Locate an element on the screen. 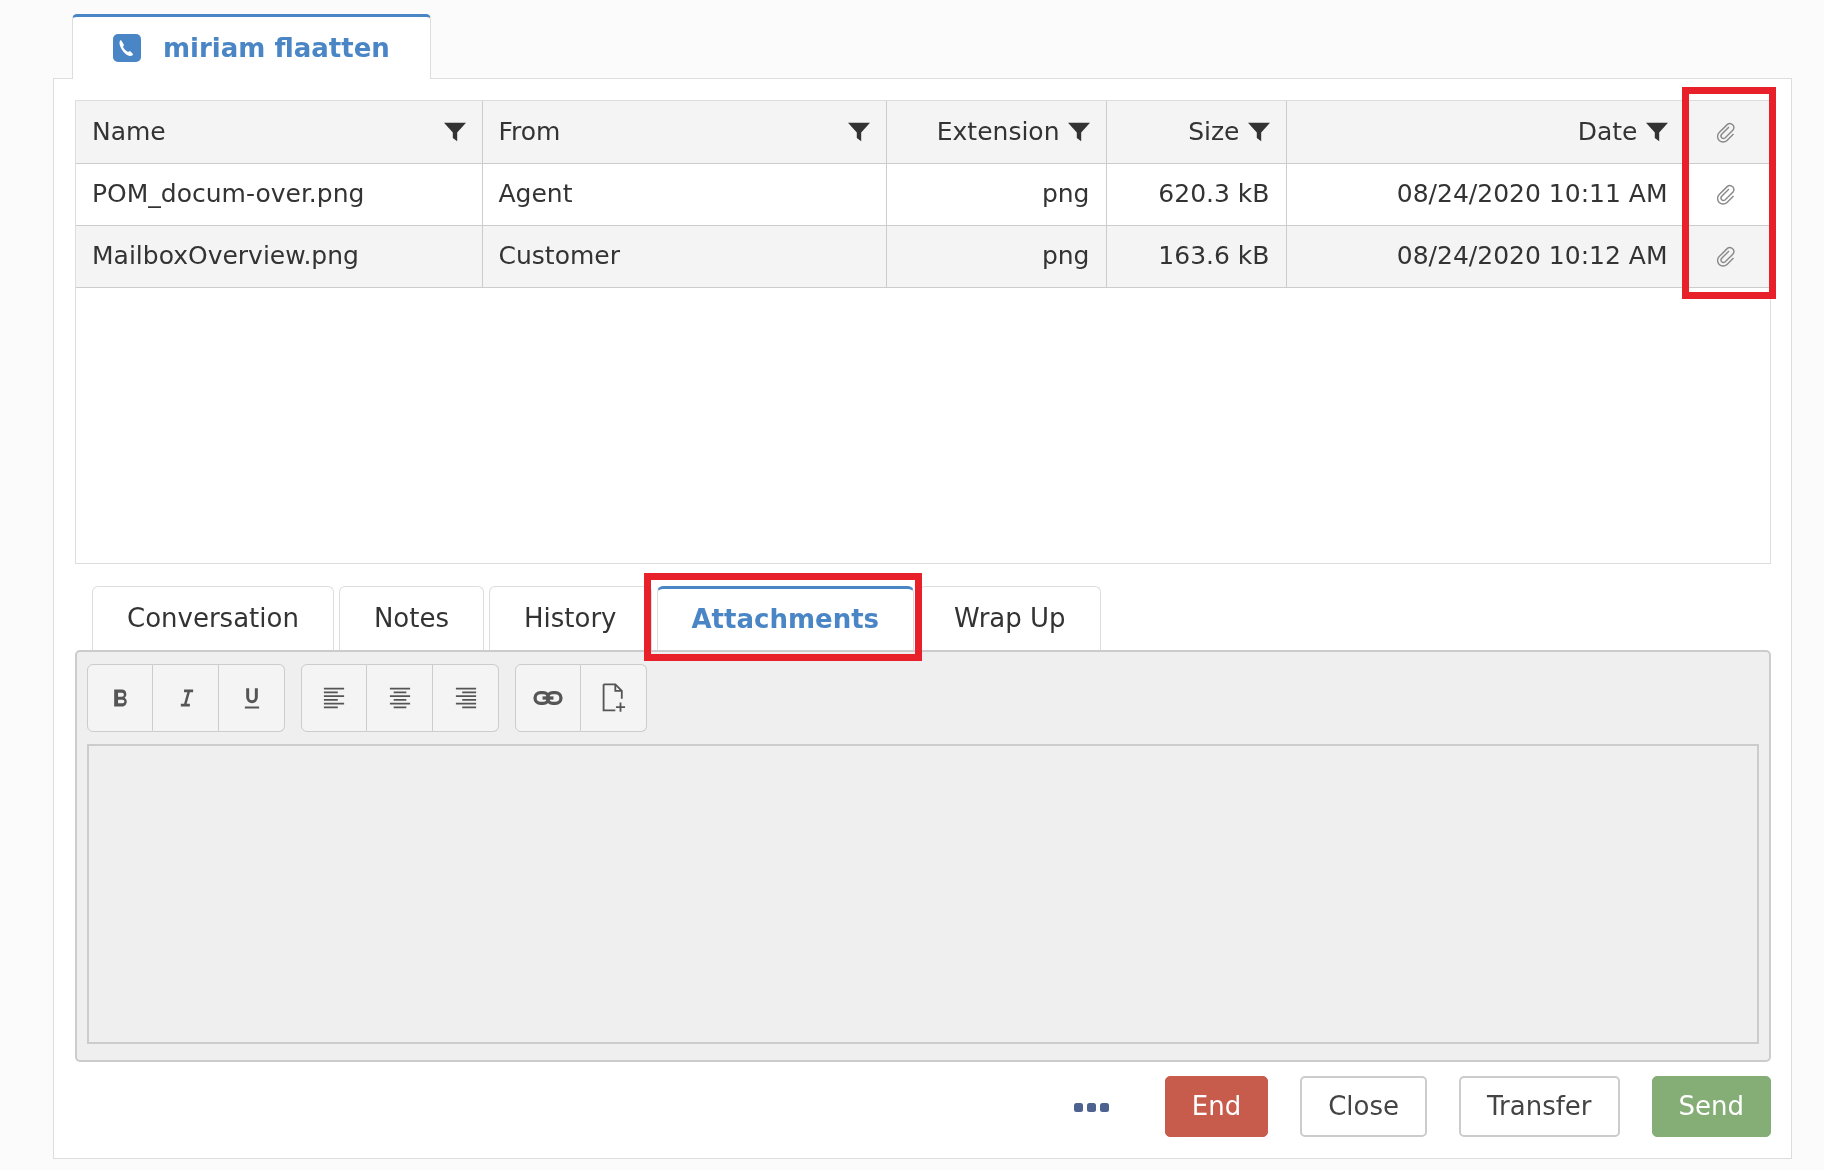 The height and width of the screenshot is (1170, 1824). align-left-icon is located at coordinates (334, 698).